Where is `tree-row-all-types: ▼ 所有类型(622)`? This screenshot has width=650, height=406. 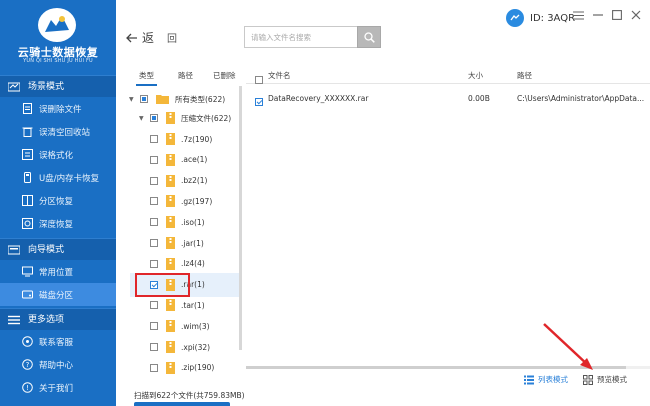
tree-row-all-types: ▼ 所有类型(622) is located at coordinates (177, 99).